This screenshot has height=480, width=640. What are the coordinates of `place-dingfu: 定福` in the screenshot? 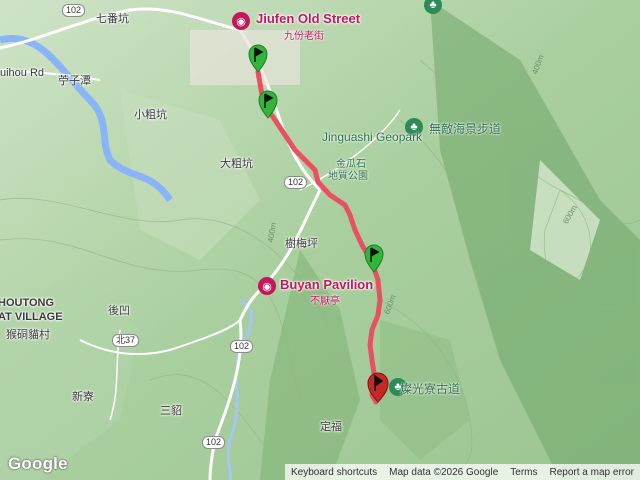 It's located at (331, 427).